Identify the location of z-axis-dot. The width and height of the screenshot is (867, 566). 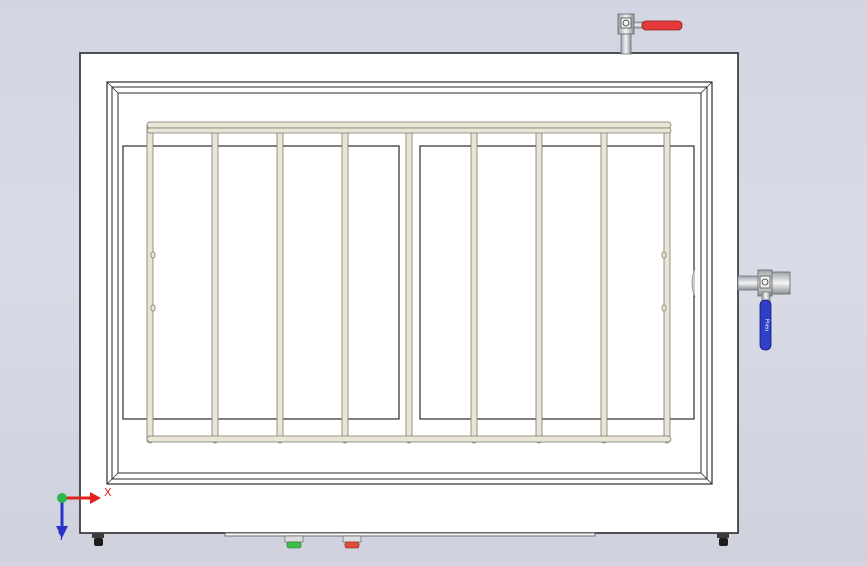
(62, 498).